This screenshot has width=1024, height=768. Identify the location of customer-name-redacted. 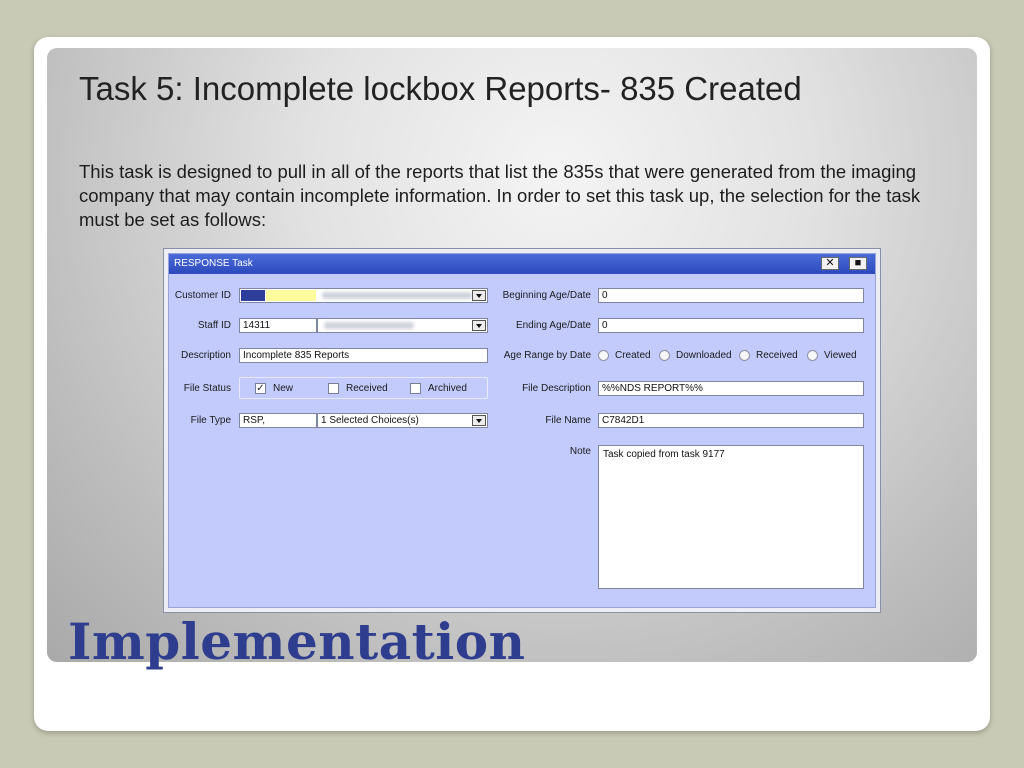
(397, 295).